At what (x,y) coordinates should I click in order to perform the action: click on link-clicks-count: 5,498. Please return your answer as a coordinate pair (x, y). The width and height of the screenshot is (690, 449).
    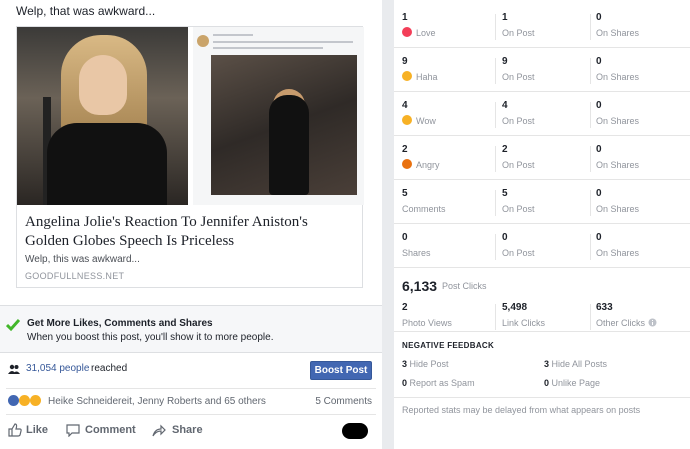
    Looking at the image, I should click on (515, 307).